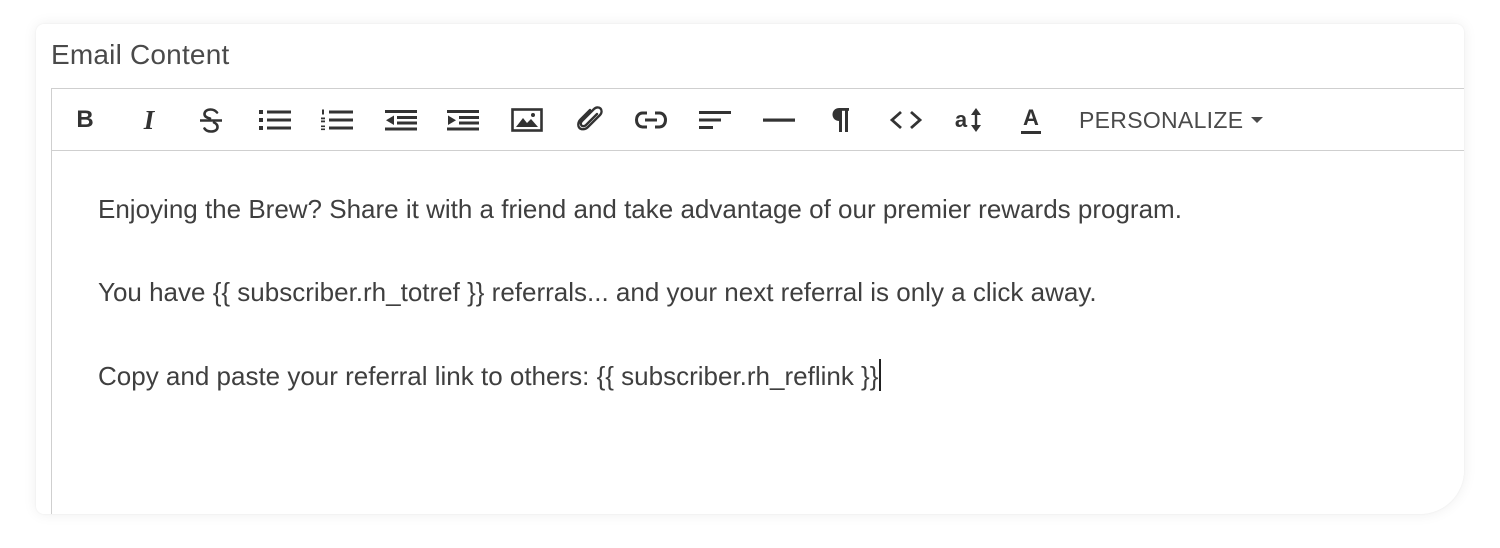 Image resolution: width=1500 pixels, height=548 pixels. I want to click on code-icon, so click(906, 120).